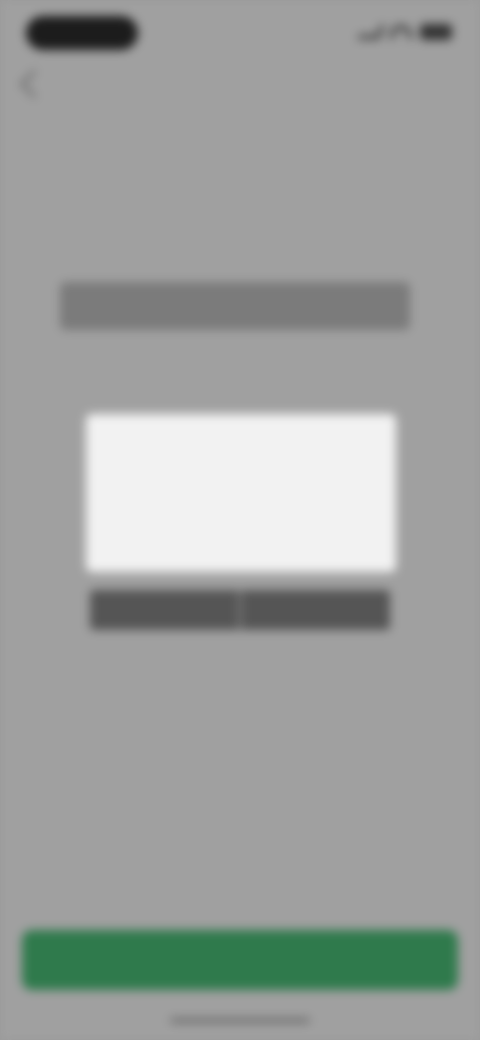 The image size is (480, 1040). What do you see at coordinates (82, 33) in the screenshot?
I see `status-time` at bounding box center [82, 33].